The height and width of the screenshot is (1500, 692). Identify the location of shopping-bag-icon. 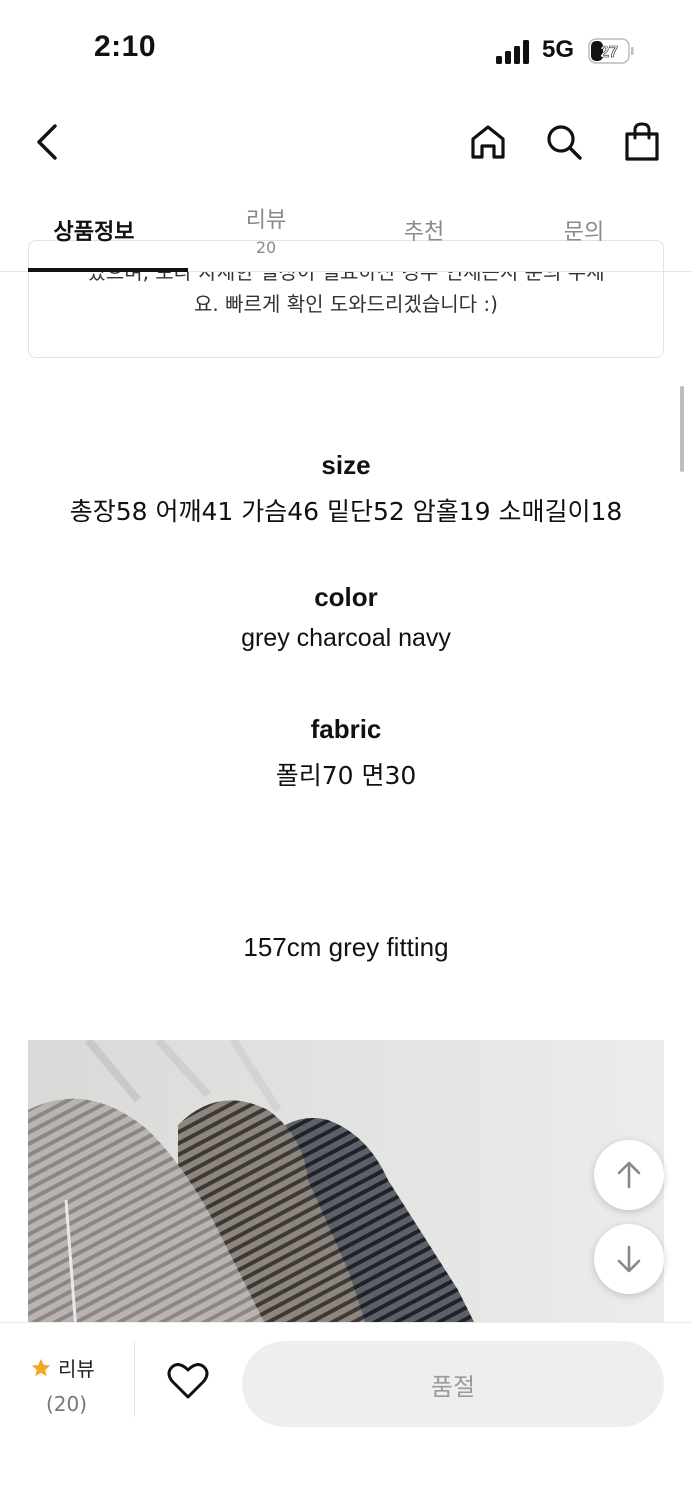
(642, 141).